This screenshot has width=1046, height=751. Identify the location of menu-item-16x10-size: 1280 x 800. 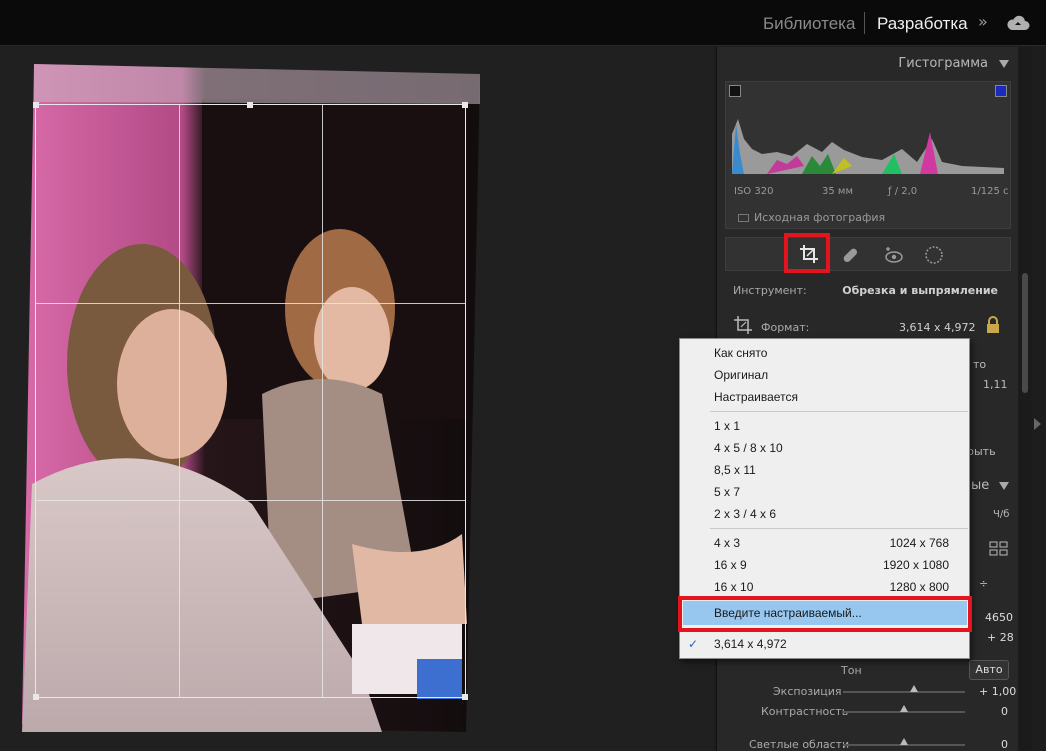
(919, 587).